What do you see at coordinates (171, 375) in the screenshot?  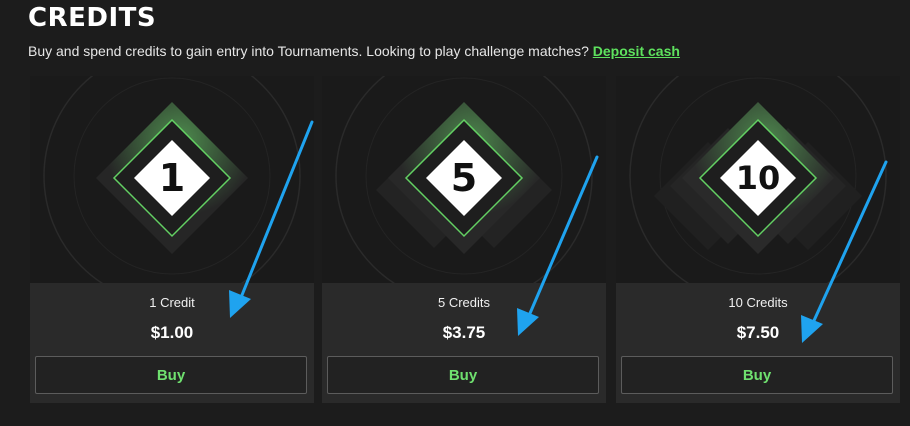 I see `buy-button-1: Buy` at bounding box center [171, 375].